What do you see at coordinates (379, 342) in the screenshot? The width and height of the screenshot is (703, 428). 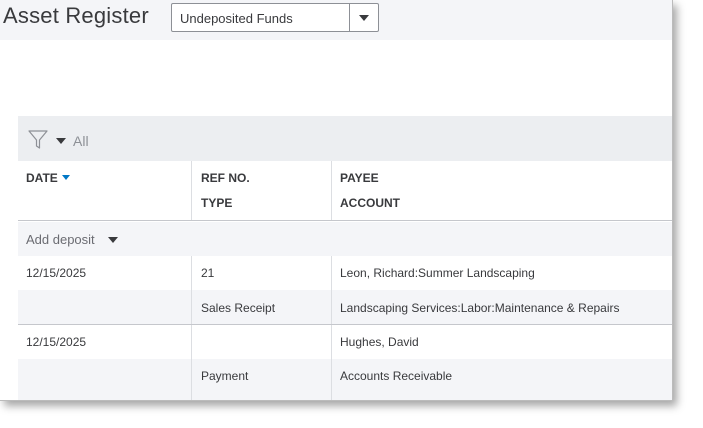 I see `row-payee: Hughes, David` at bounding box center [379, 342].